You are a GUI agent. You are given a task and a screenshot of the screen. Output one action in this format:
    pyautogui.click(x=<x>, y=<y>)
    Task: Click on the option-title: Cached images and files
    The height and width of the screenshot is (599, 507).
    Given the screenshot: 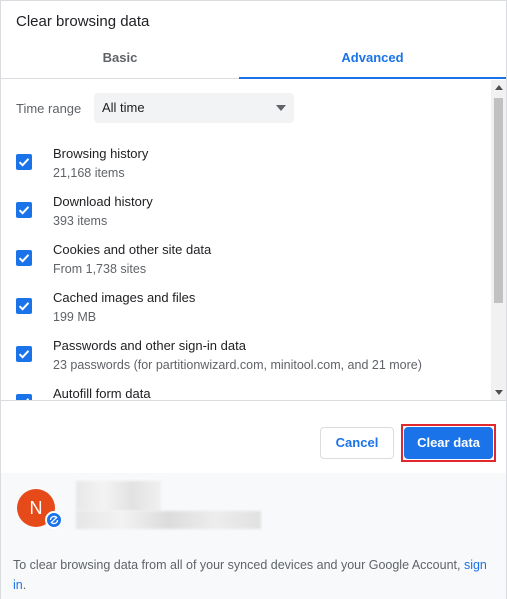 What is the action you would take?
    pyautogui.click(x=124, y=297)
    